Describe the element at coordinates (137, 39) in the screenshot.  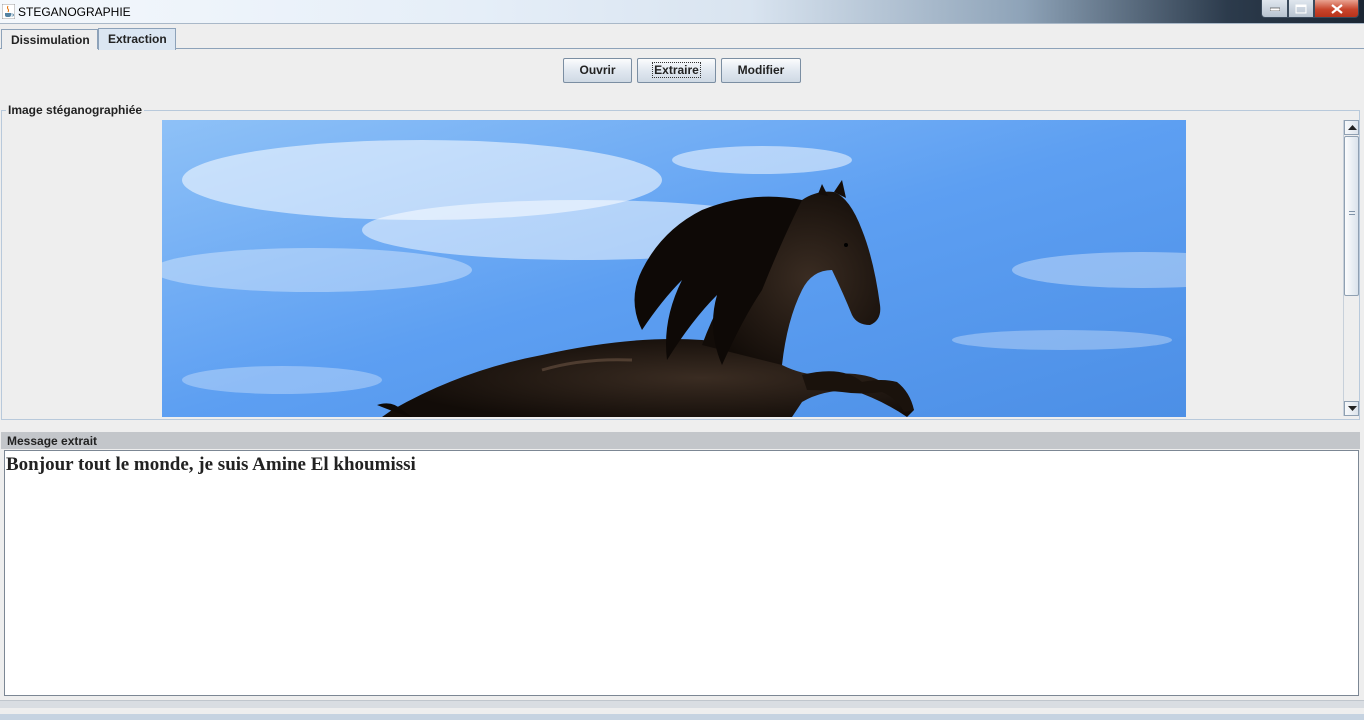
I see `tab-extraction: Extraction` at that location.